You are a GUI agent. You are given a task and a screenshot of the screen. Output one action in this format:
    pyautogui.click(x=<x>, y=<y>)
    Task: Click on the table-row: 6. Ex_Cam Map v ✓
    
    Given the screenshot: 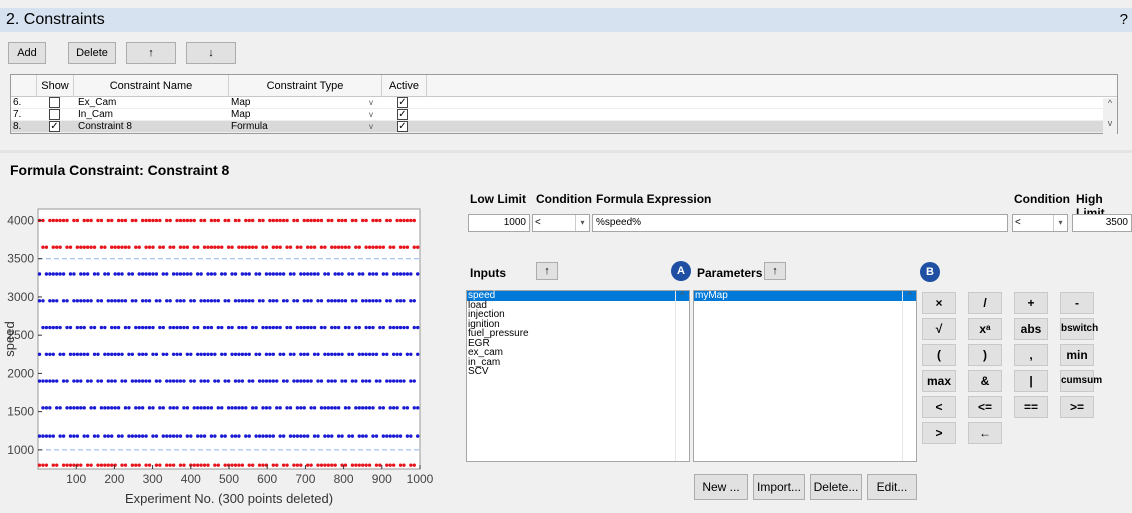 What is the action you would take?
    pyautogui.click(x=564, y=103)
    